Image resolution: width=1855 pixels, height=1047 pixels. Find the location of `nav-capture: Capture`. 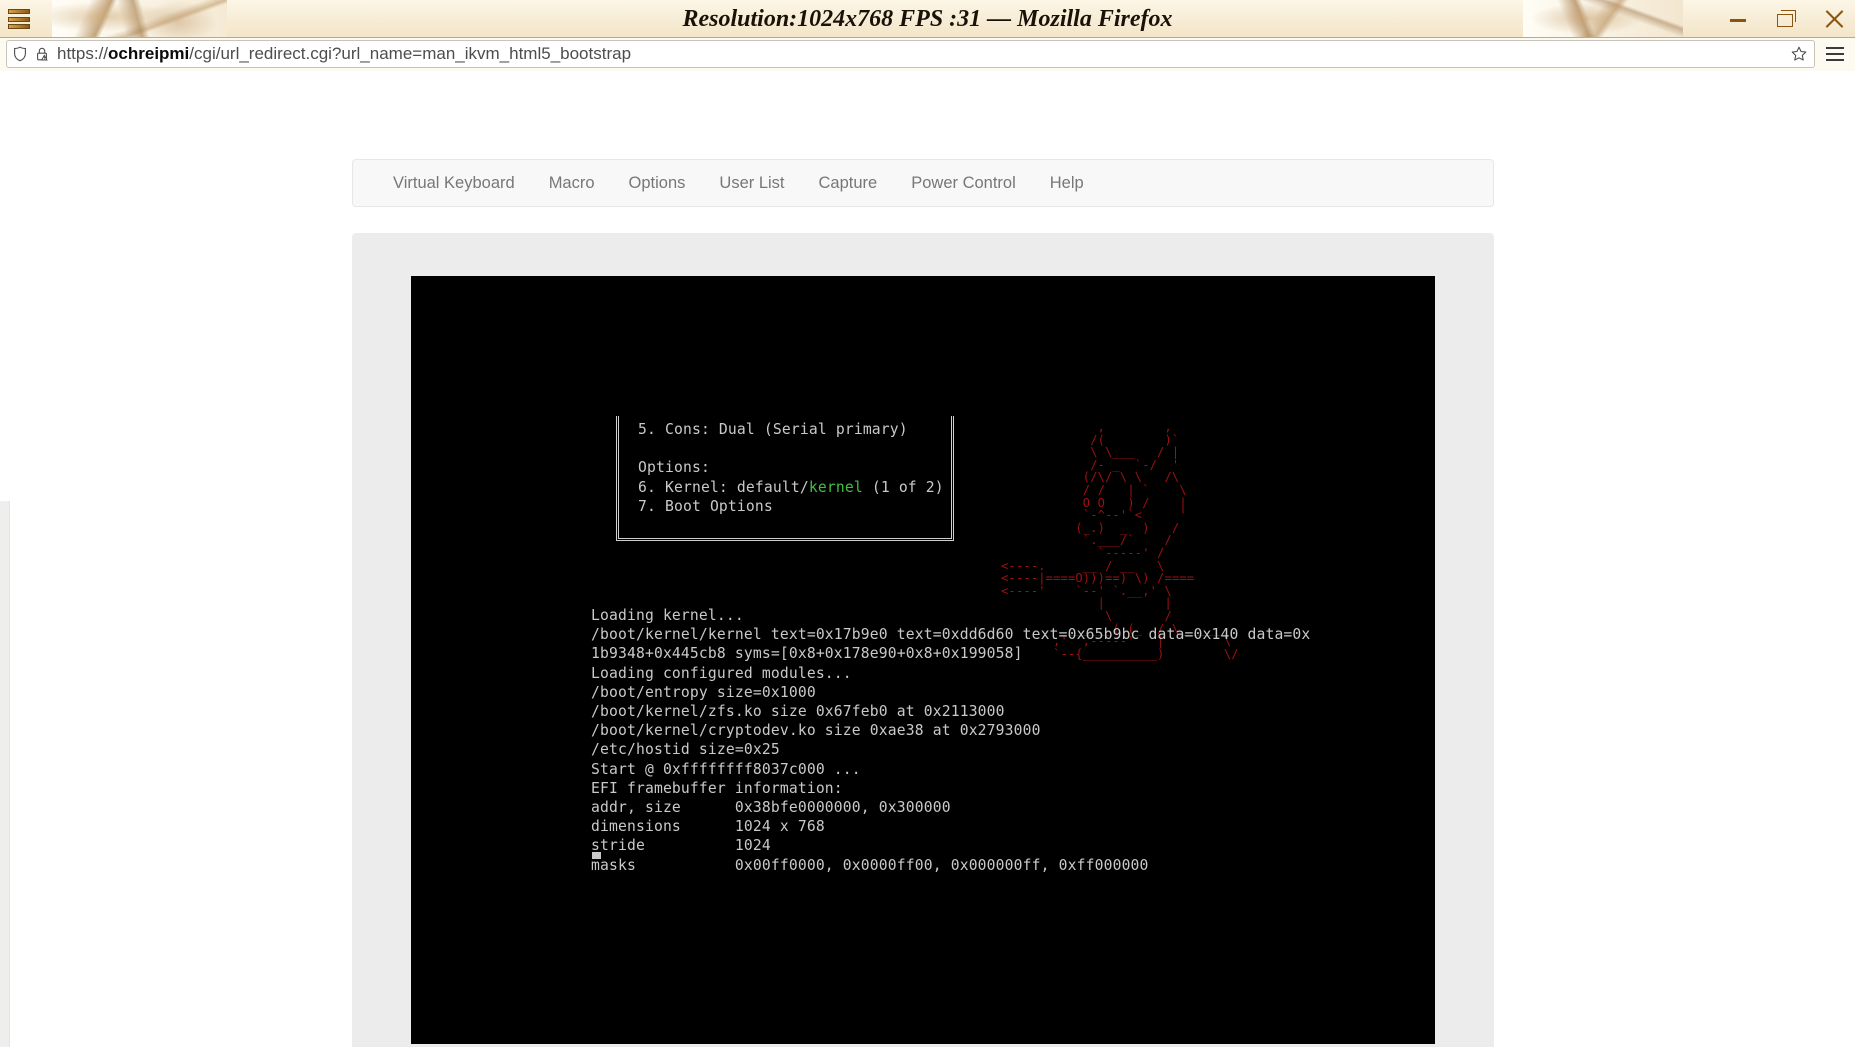

nav-capture: Capture is located at coordinates (848, 183).